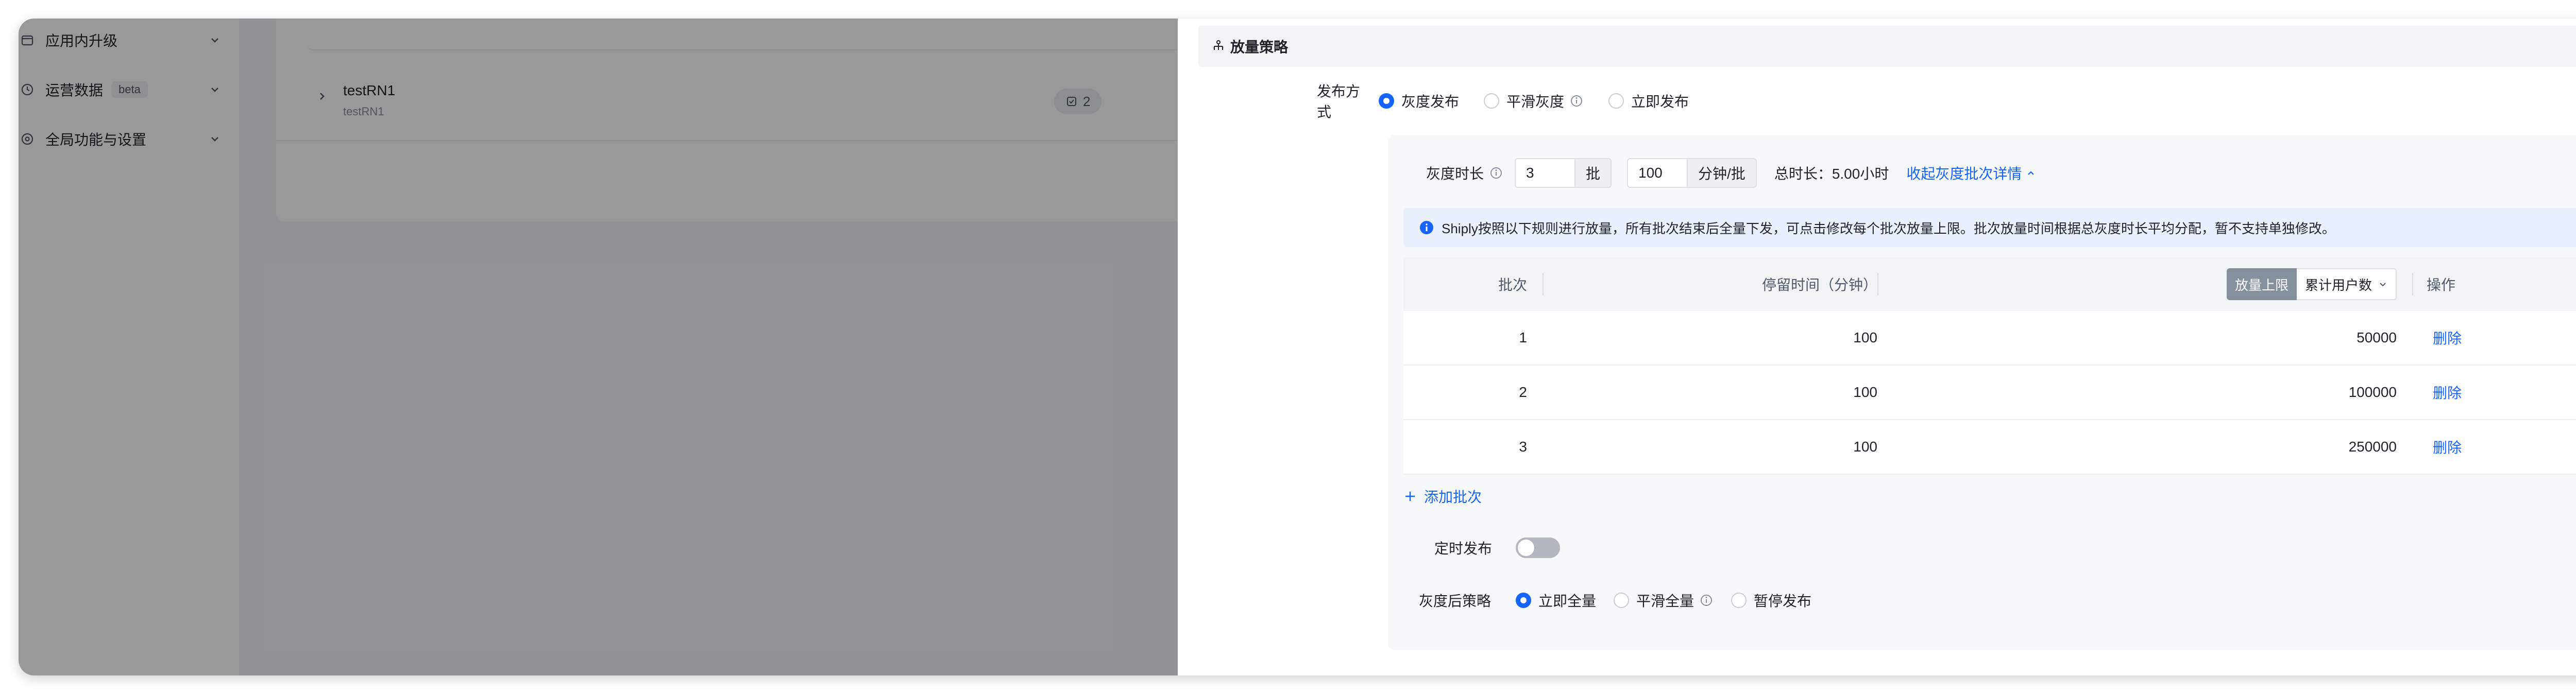  What do you see at coordinates (1964, 174) in the screenshot?
I see `collapse-link-label: 收起灰度批次详情` at bounding box center [1964, 174].